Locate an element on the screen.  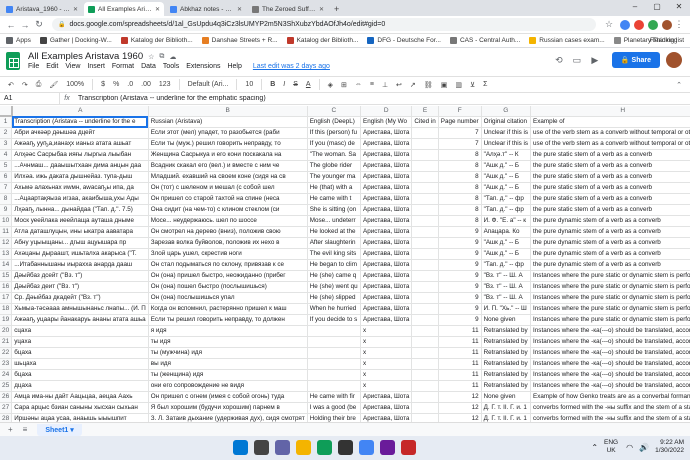
row-header: 18 is located at coordinates (6, 309).